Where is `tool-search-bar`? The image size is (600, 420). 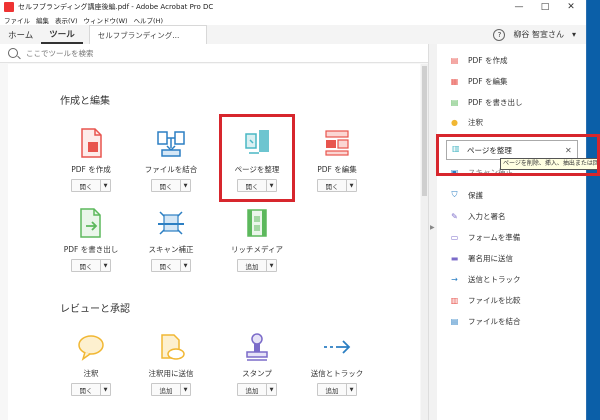
tool-search-bar is located at coordinates (214, 53).